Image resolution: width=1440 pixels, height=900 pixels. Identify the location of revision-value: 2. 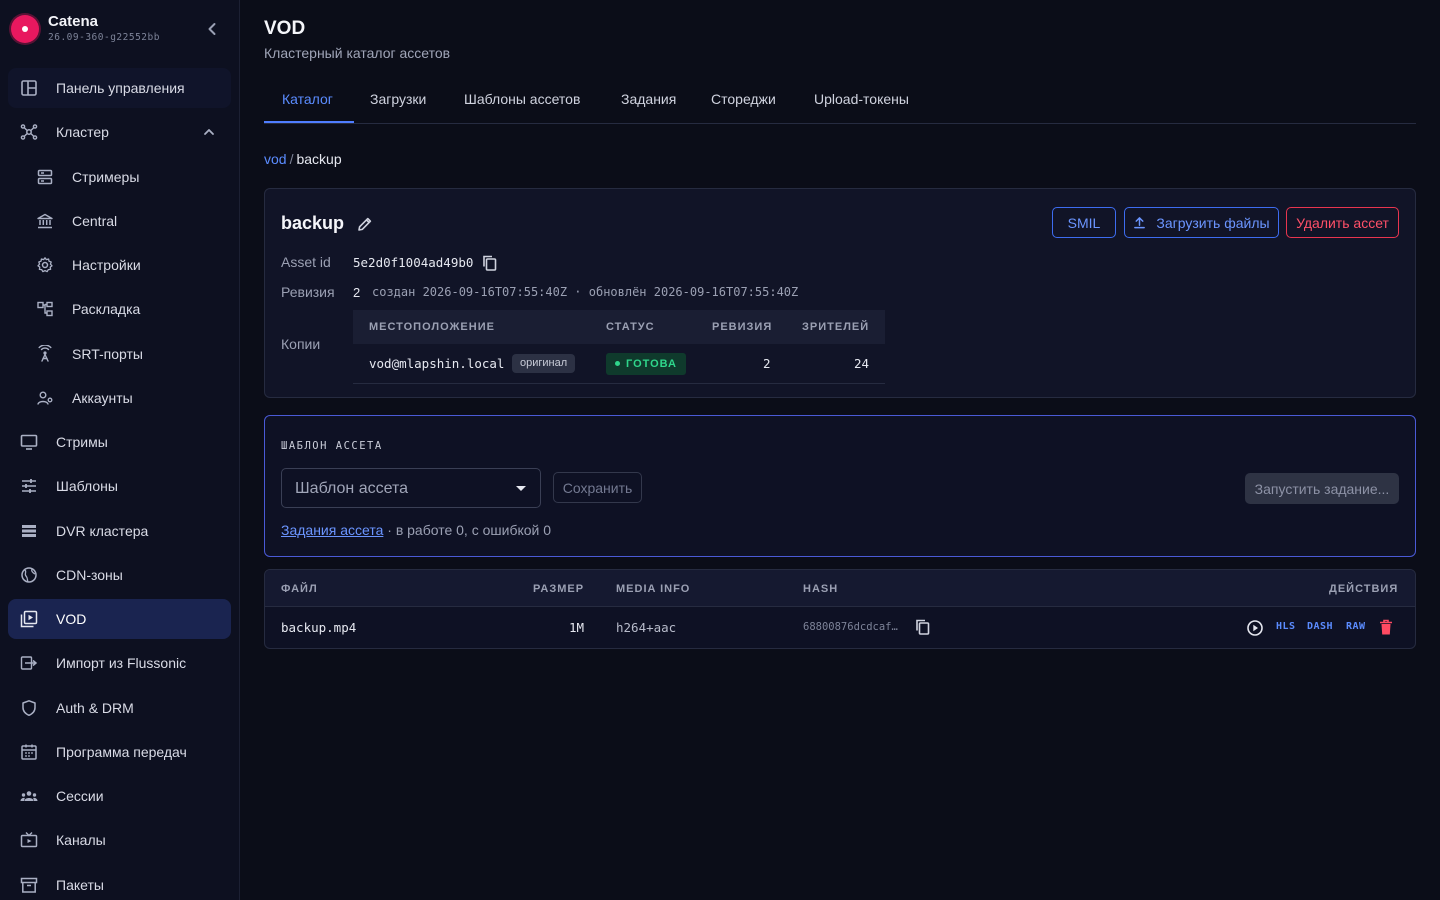
(357, 292).